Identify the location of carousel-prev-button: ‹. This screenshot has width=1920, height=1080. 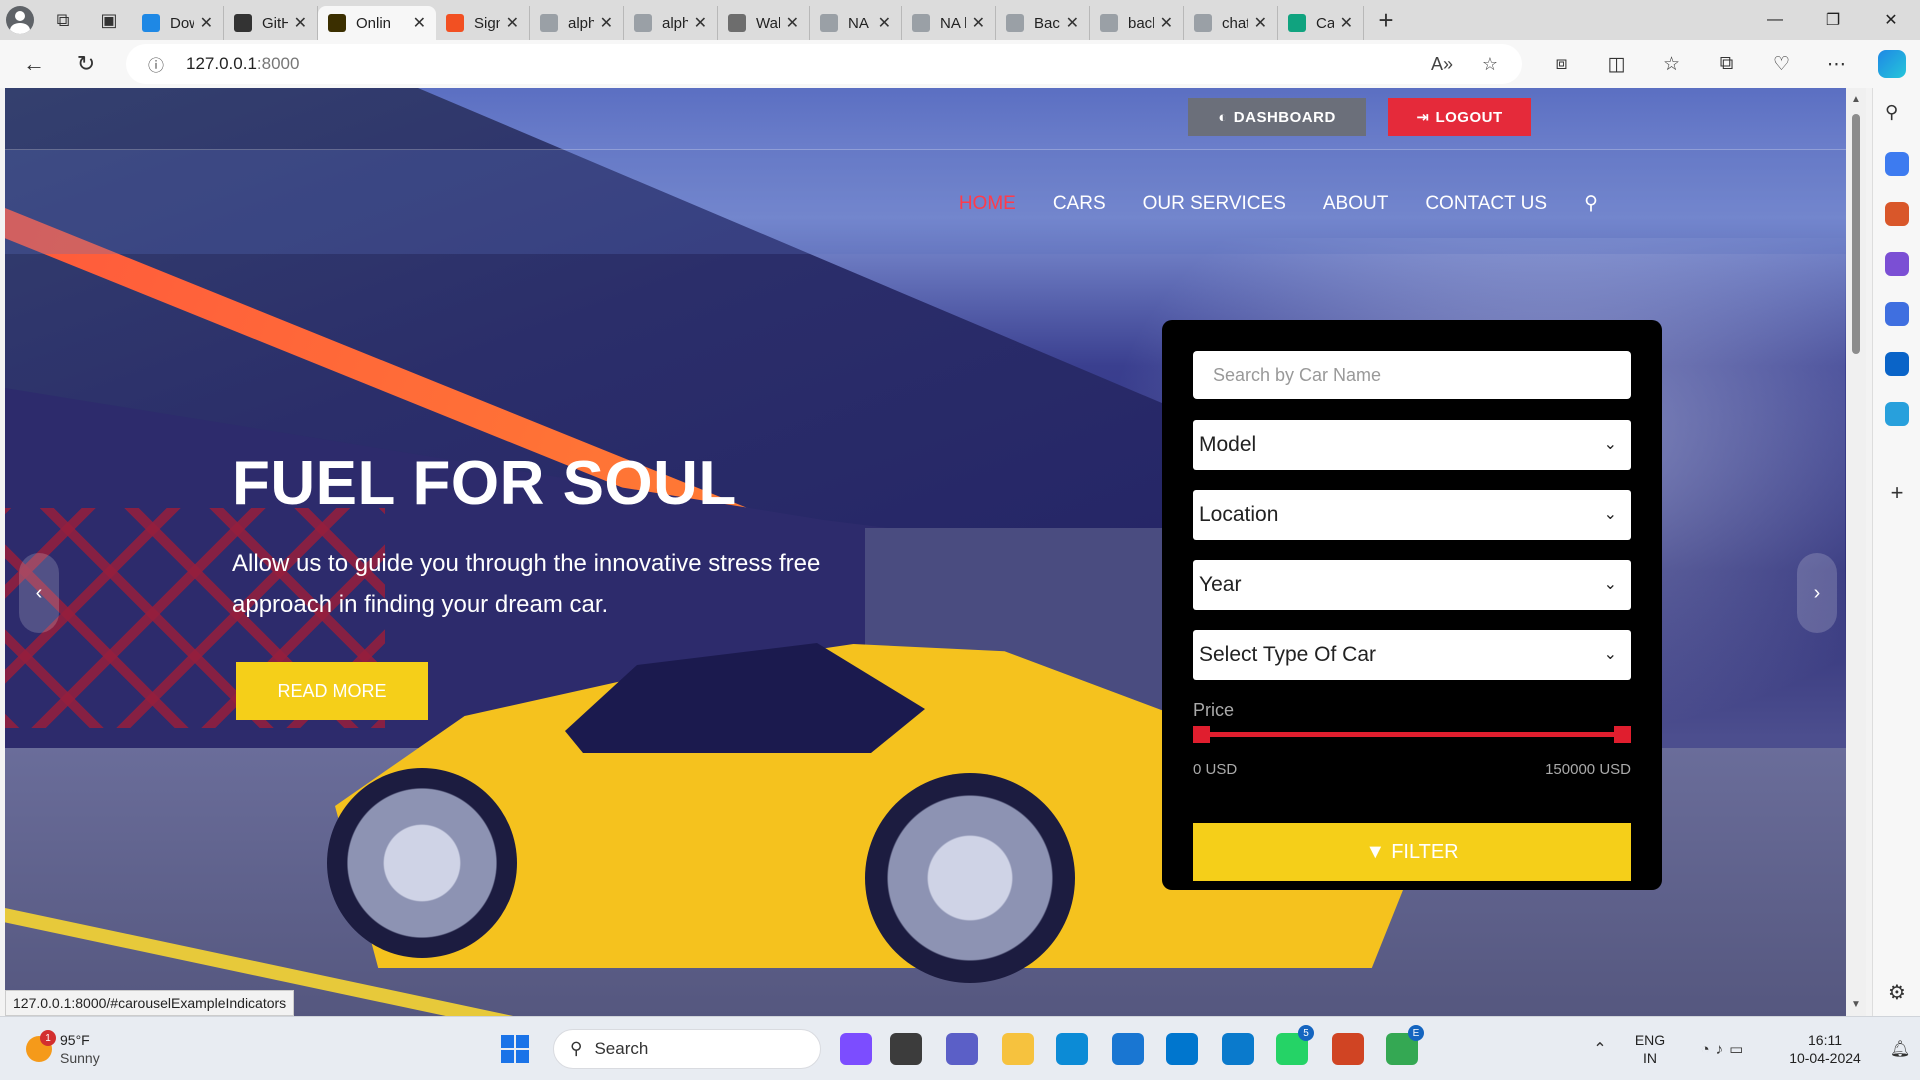
(39, 593).